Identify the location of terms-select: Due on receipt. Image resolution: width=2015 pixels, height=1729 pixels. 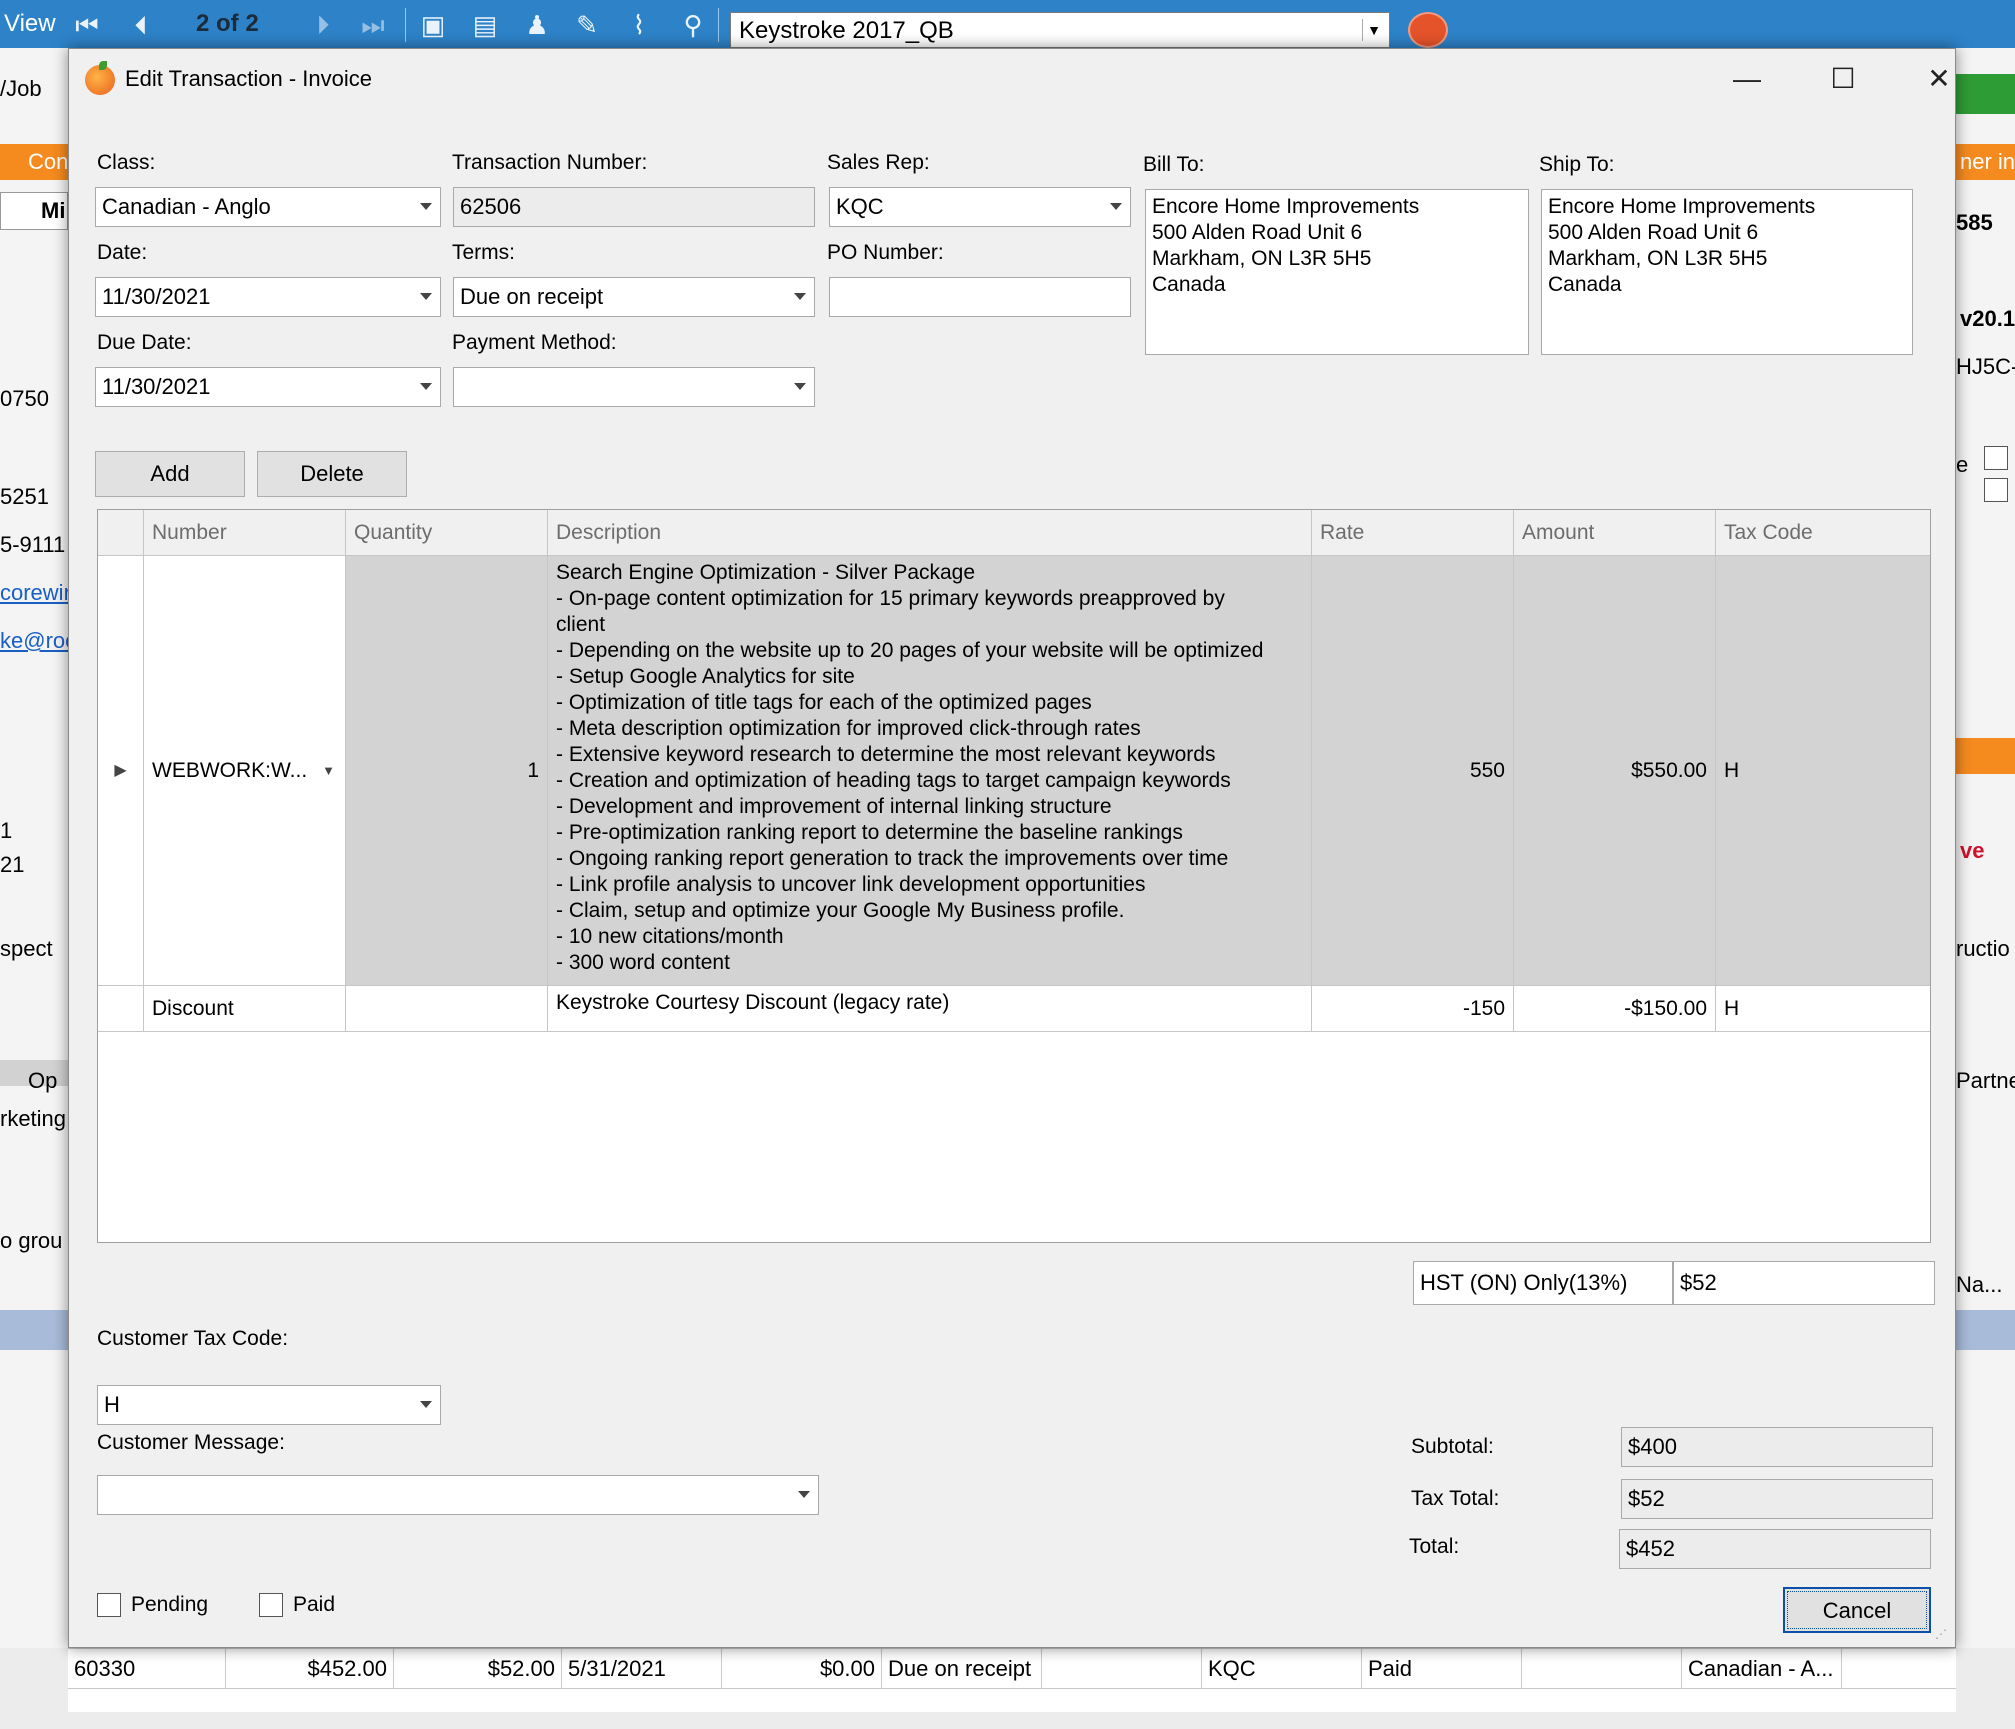
(634, 297).